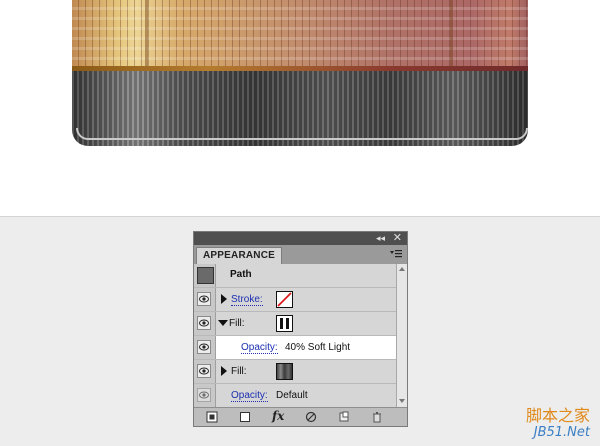 Image resolution: width=600 pixels, height=446 pixels. Describe the element at coordinates (295, 372) in the screenshot. I see `fill-row-2: Fill:` at that location.